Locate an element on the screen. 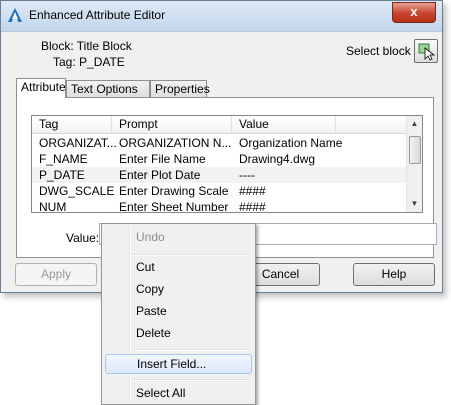 Image resolution: width=451 pixels, height=405 pixels. tab-properties: Properties is located at coordinates (180, 88).